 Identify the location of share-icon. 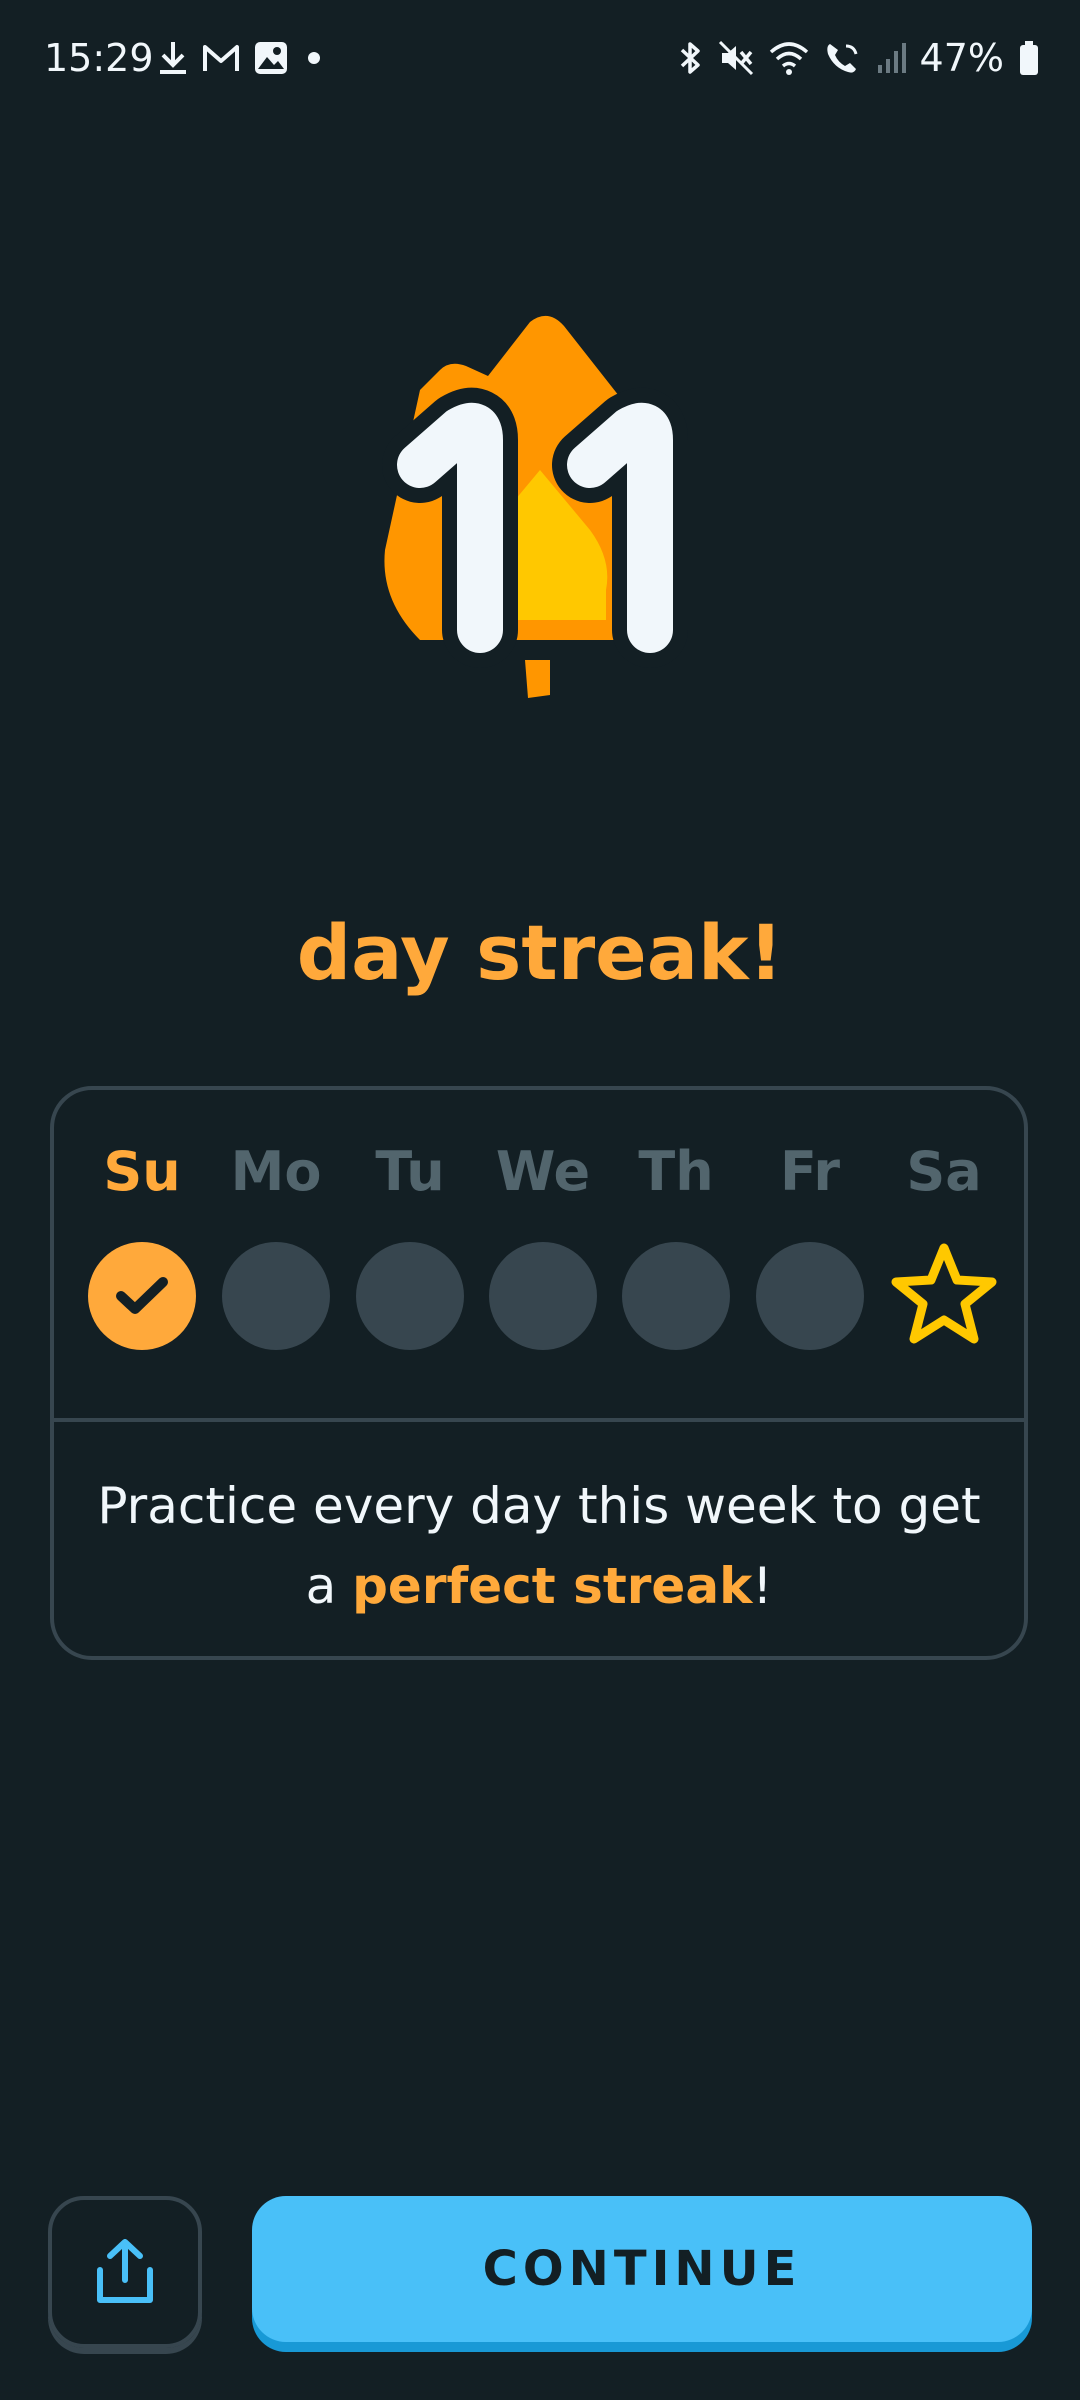
(125, 2271).